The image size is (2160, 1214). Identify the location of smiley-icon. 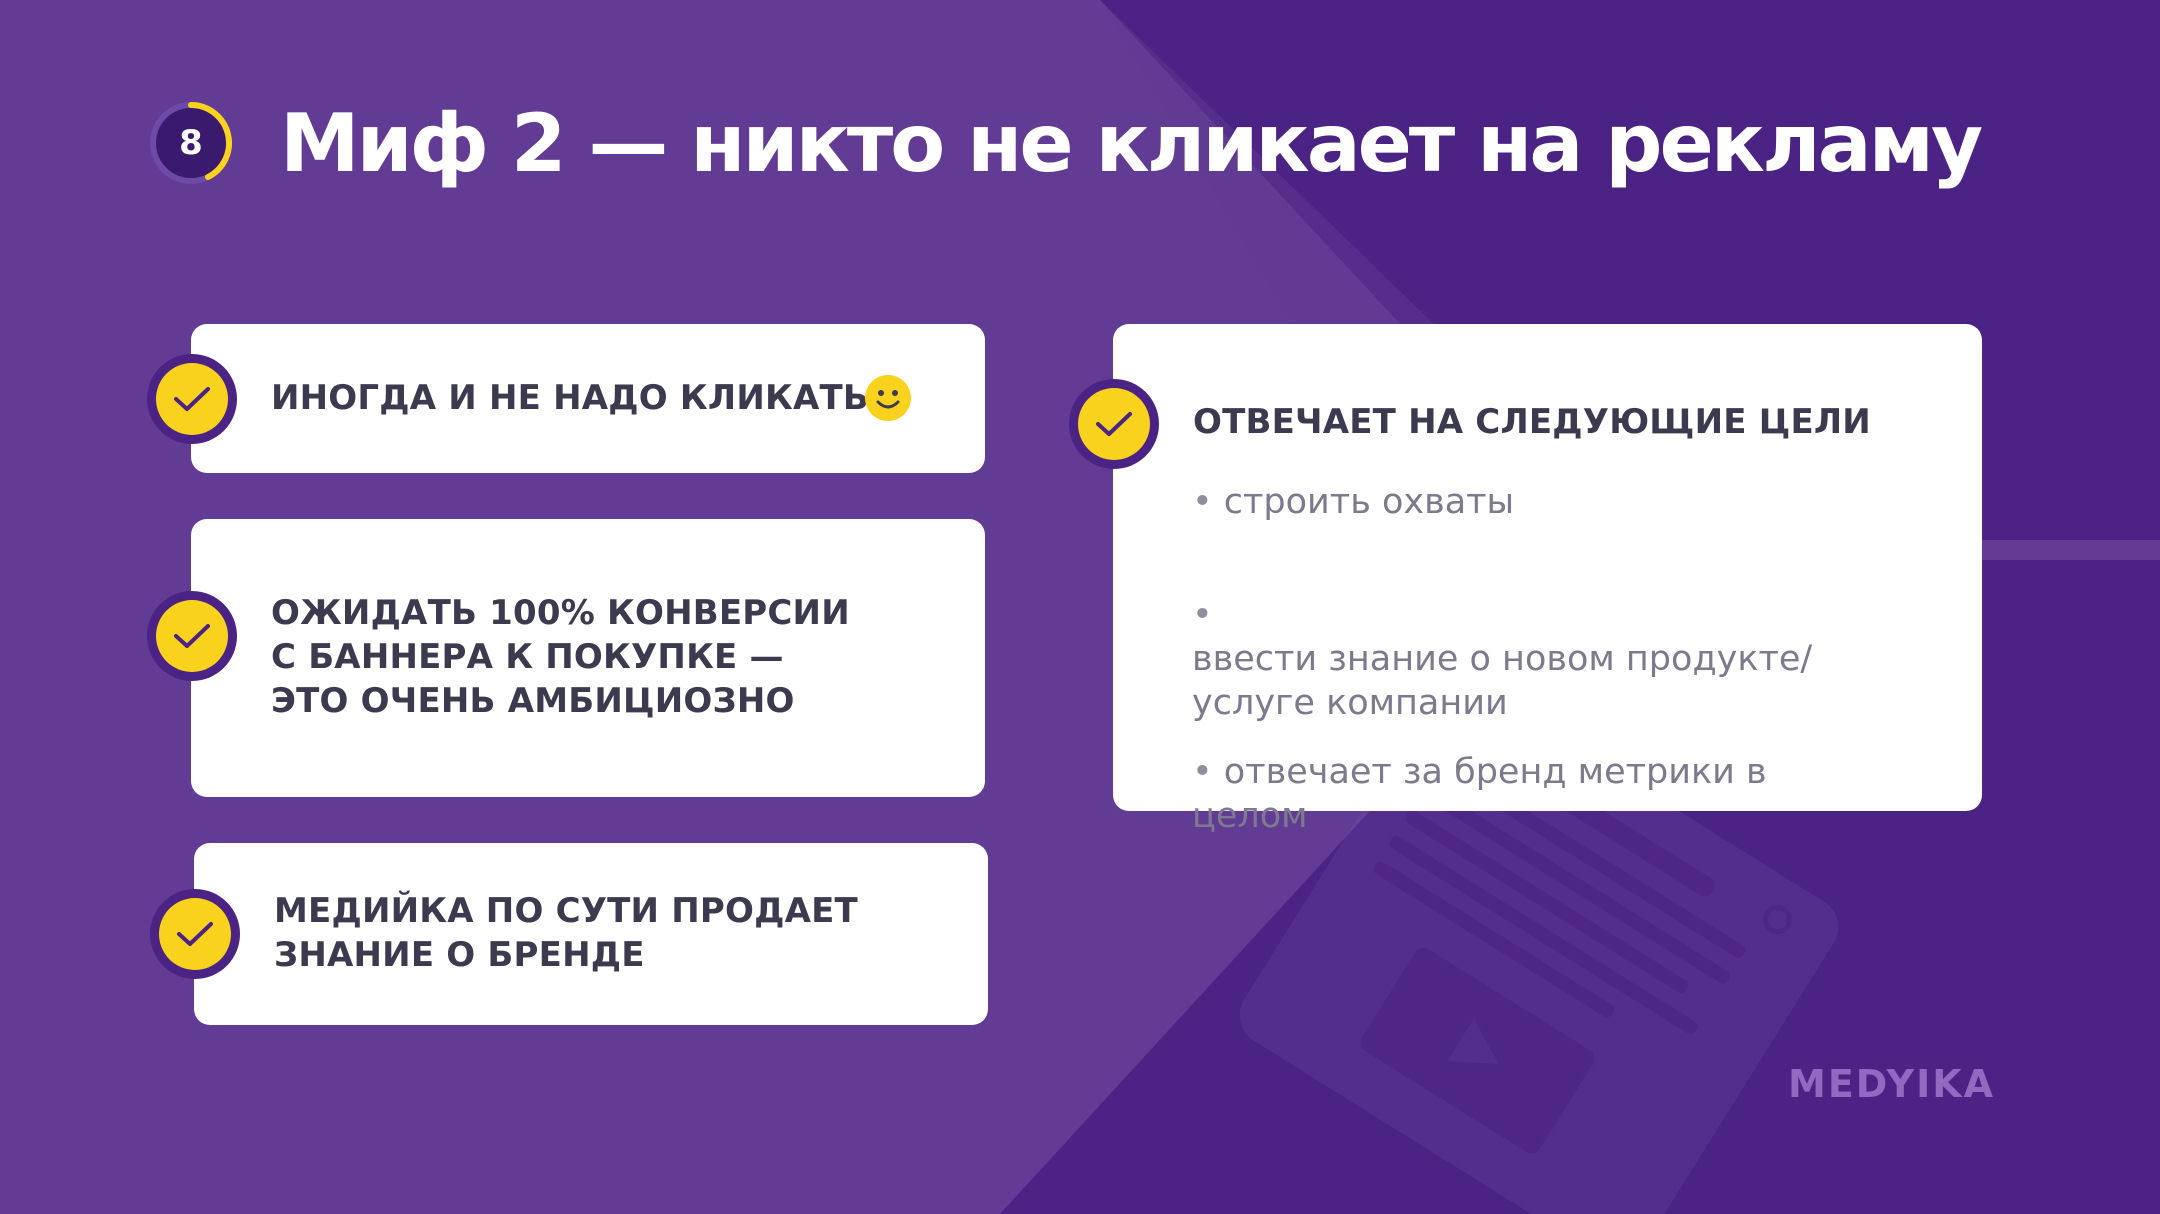
(888, 400).